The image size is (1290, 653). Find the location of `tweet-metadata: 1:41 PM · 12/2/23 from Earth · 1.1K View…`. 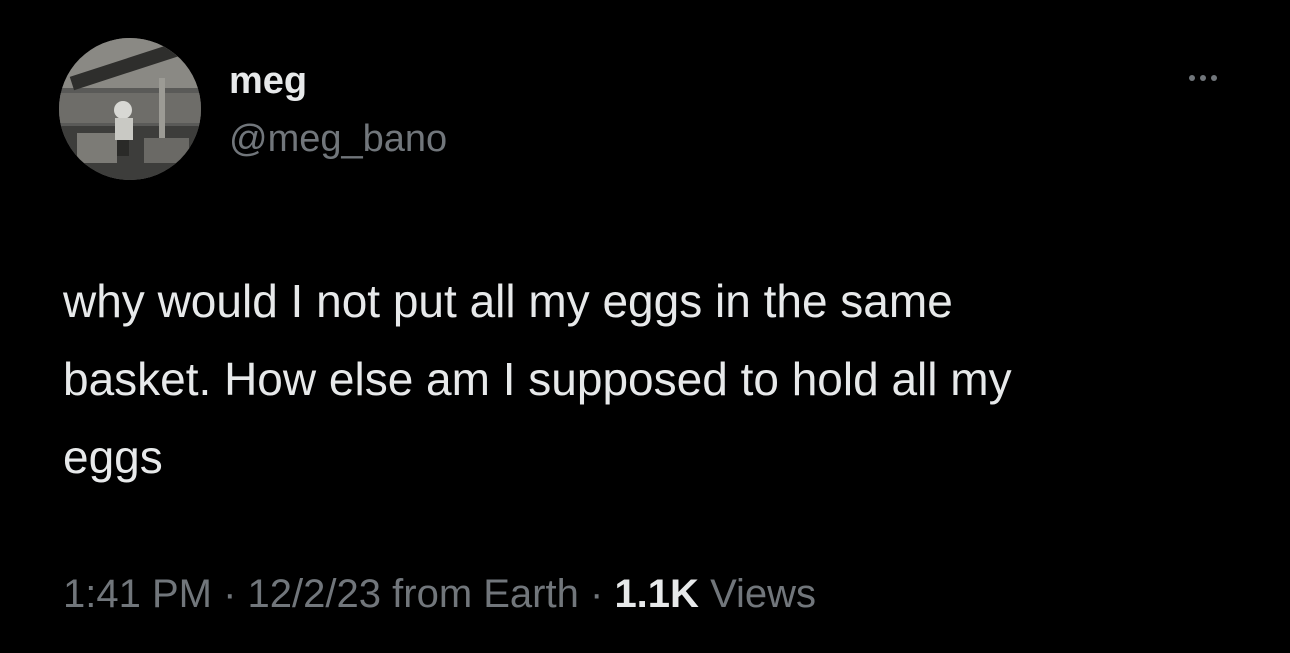

tweet-metadata: 1:41 PM · 12/2/23 from Earth · 1.1K View… is located at coordinates (439, 594).